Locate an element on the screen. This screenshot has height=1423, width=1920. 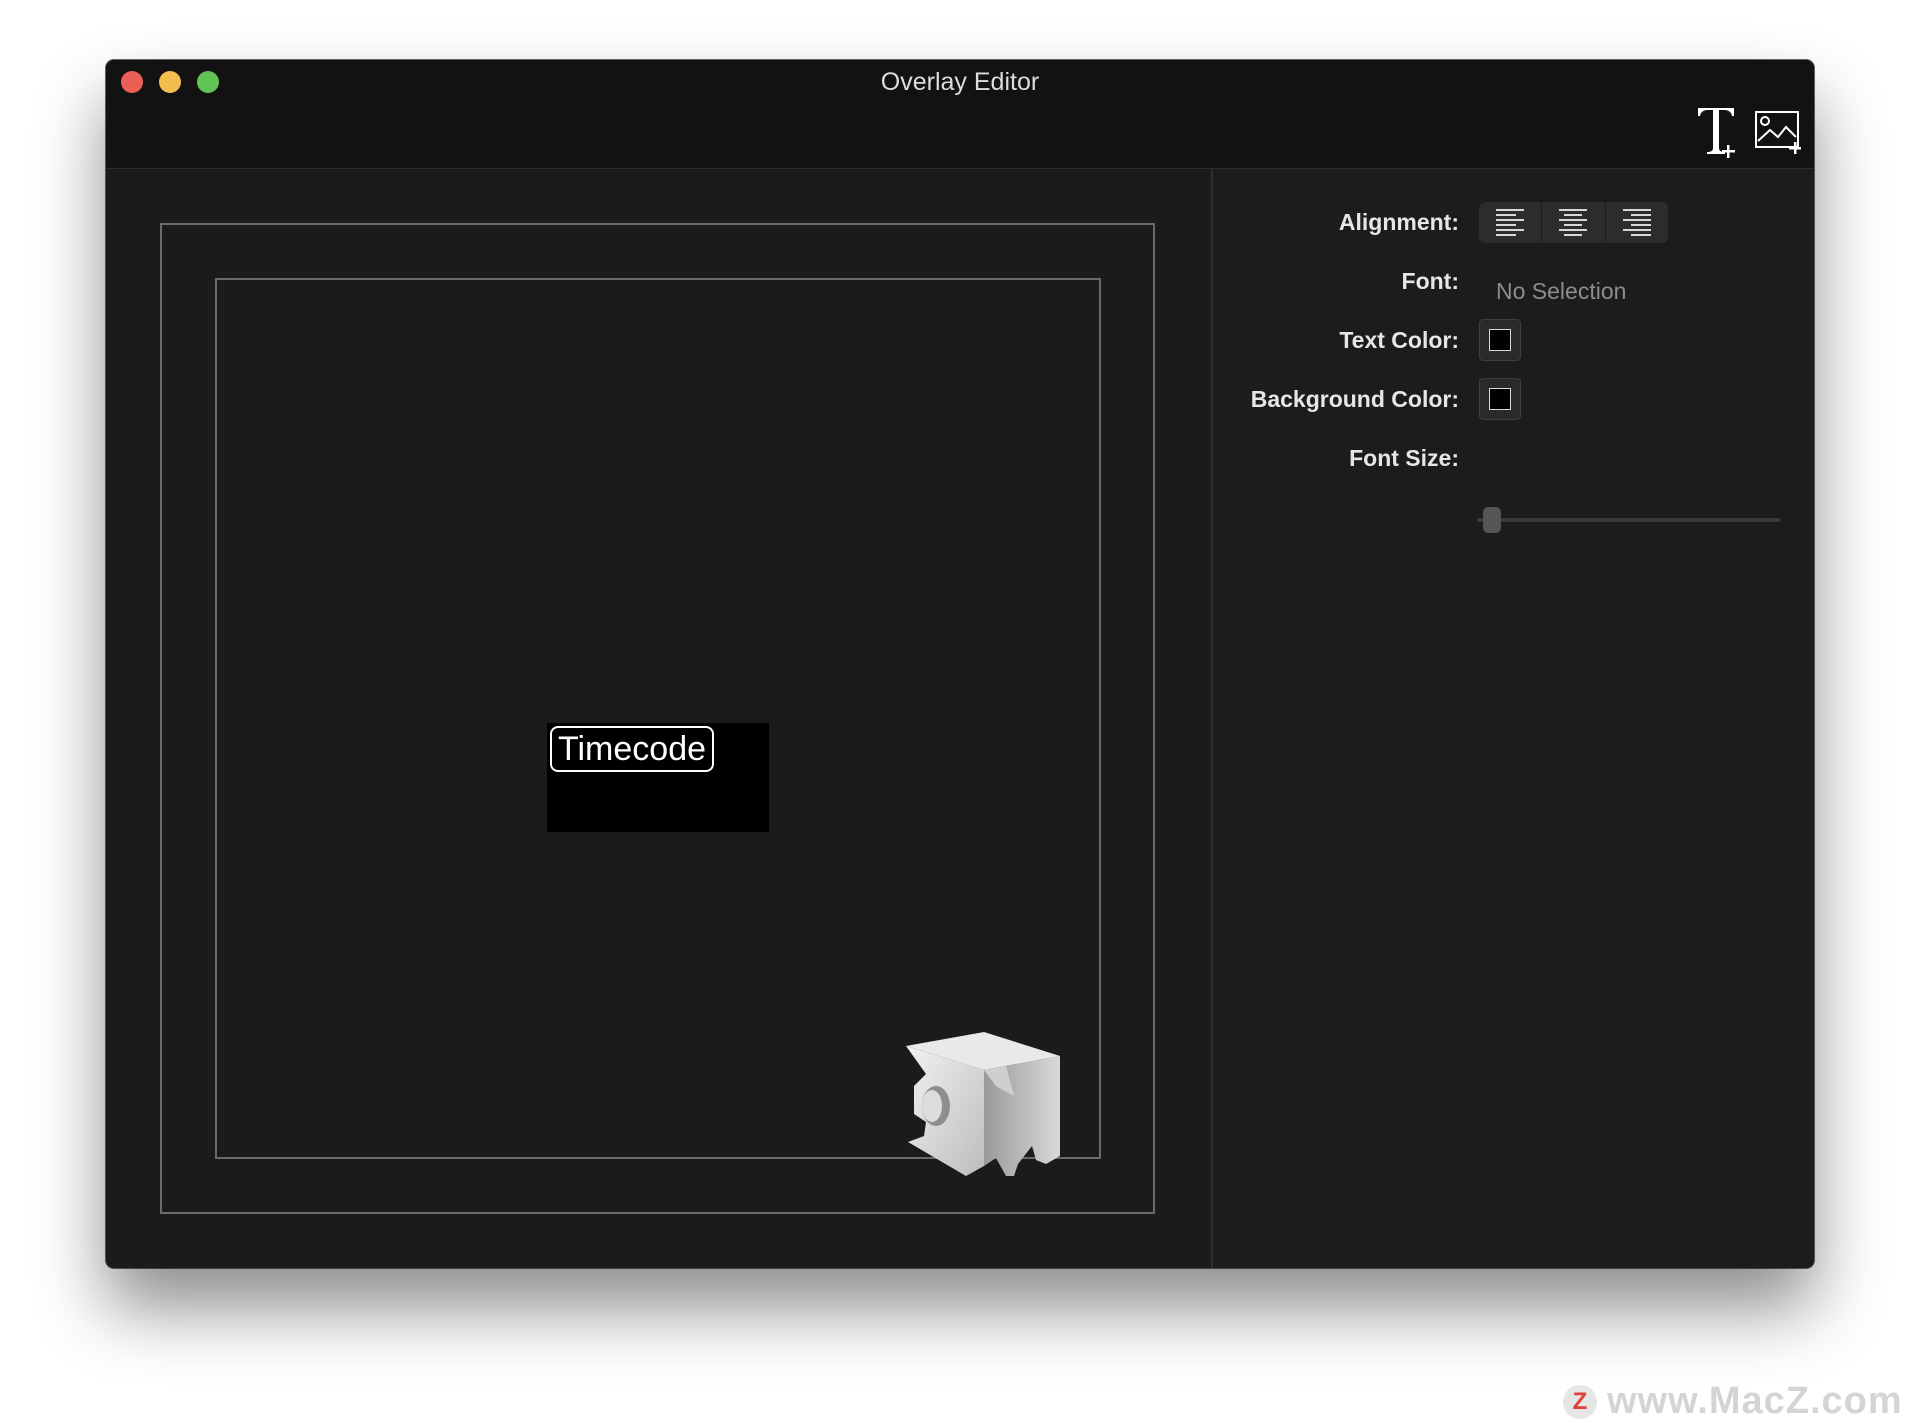
font-size-slider is located at coordinates (1628, 520).